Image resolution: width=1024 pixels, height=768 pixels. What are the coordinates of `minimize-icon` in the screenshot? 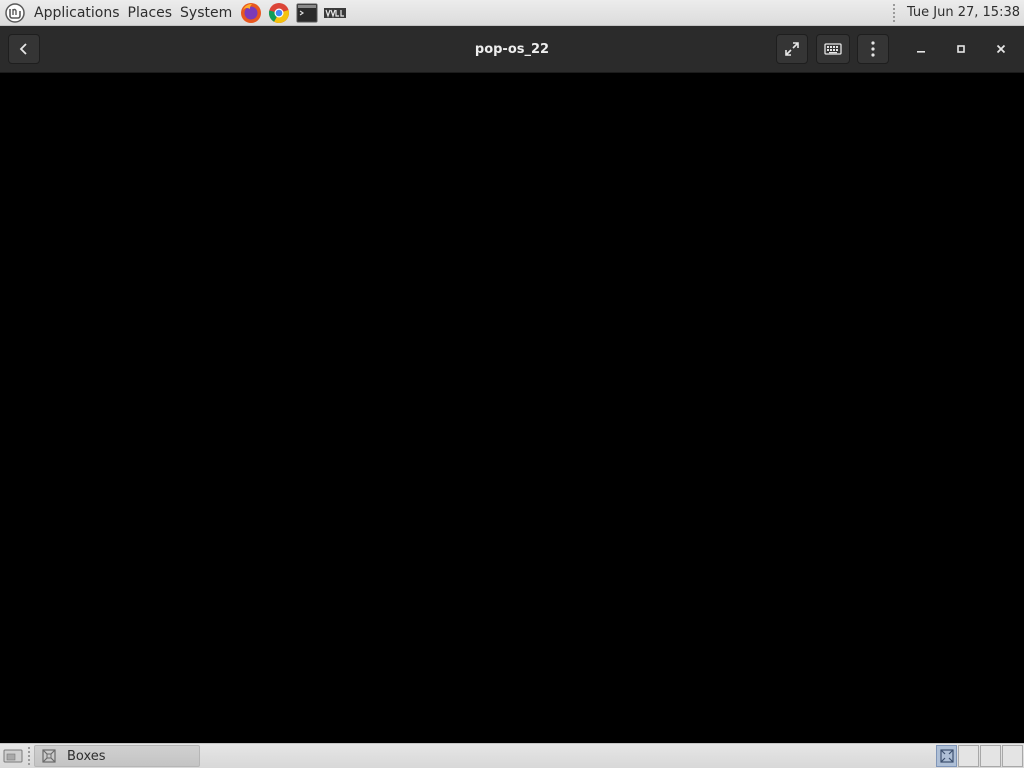 It's located at (921, 52).